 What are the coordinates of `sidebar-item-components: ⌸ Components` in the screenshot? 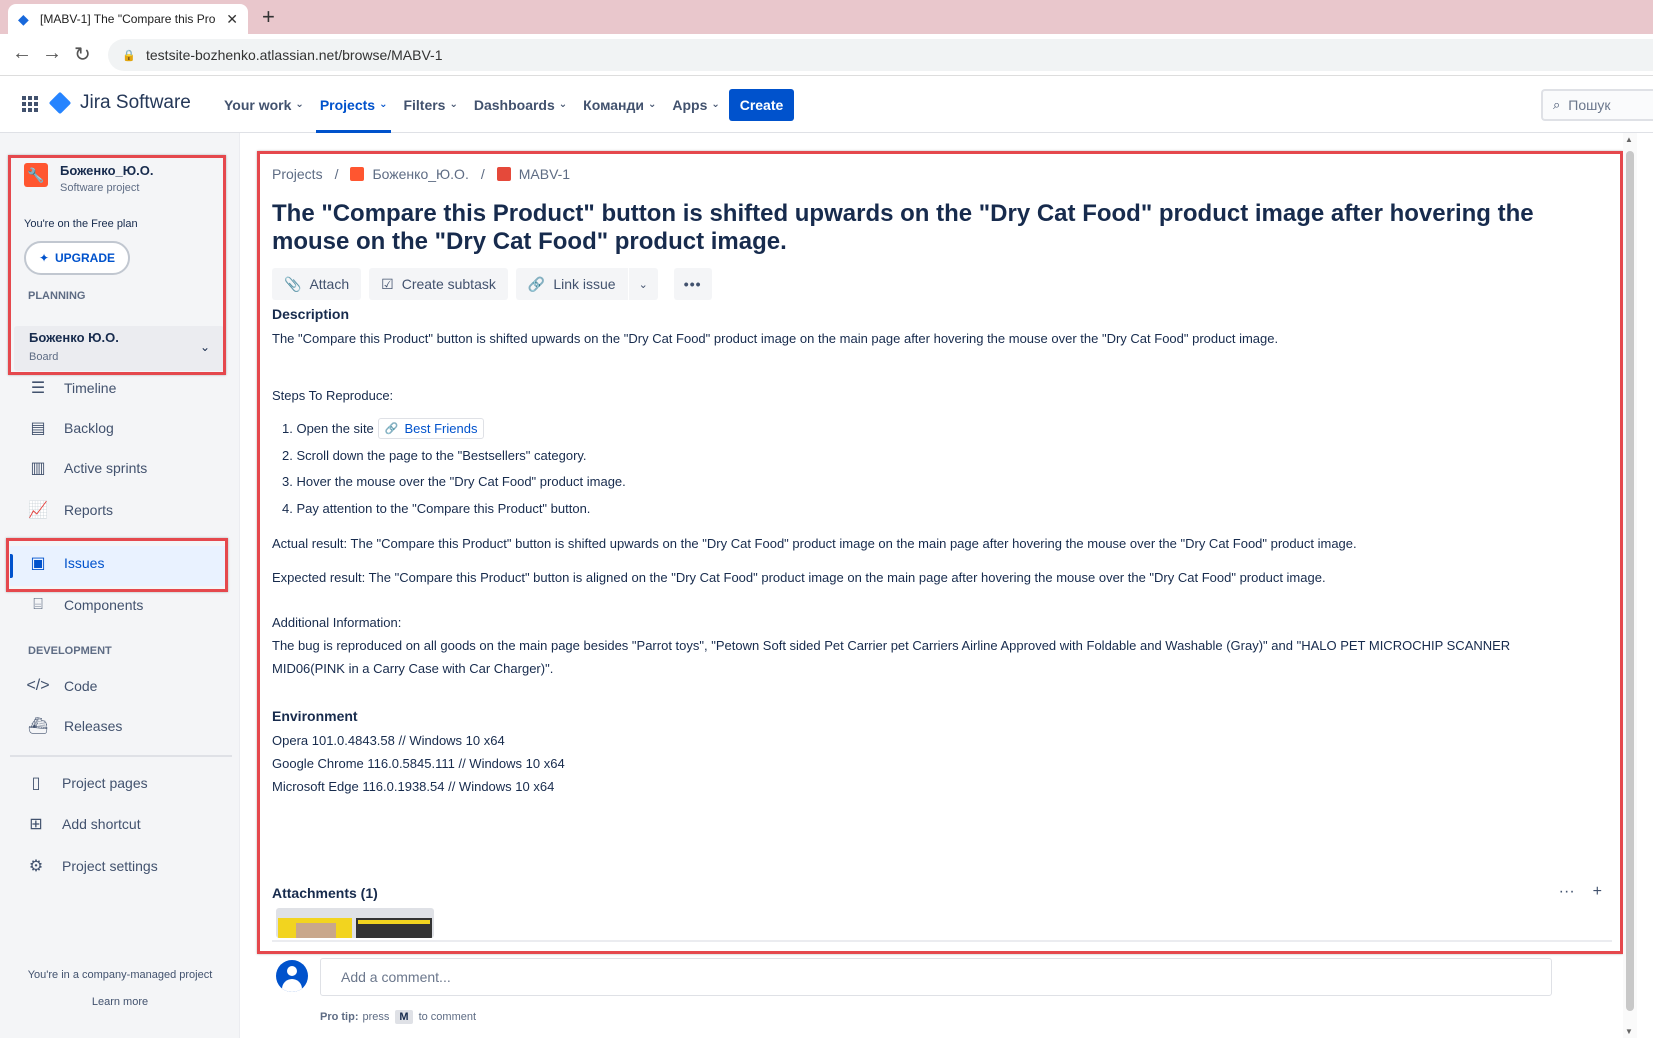 It's located at (85, 605).